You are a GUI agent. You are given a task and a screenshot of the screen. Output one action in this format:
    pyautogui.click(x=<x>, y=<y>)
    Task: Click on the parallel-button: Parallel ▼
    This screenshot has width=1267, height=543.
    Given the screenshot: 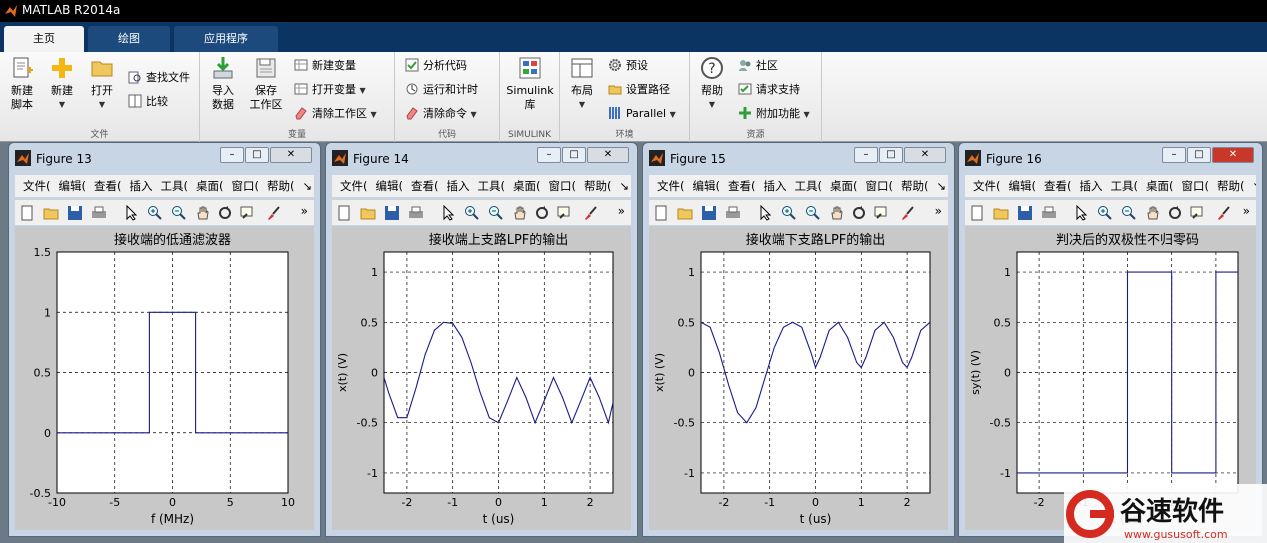 What is the action you would take?
    pyautogui.click(x=642, y=114)
    